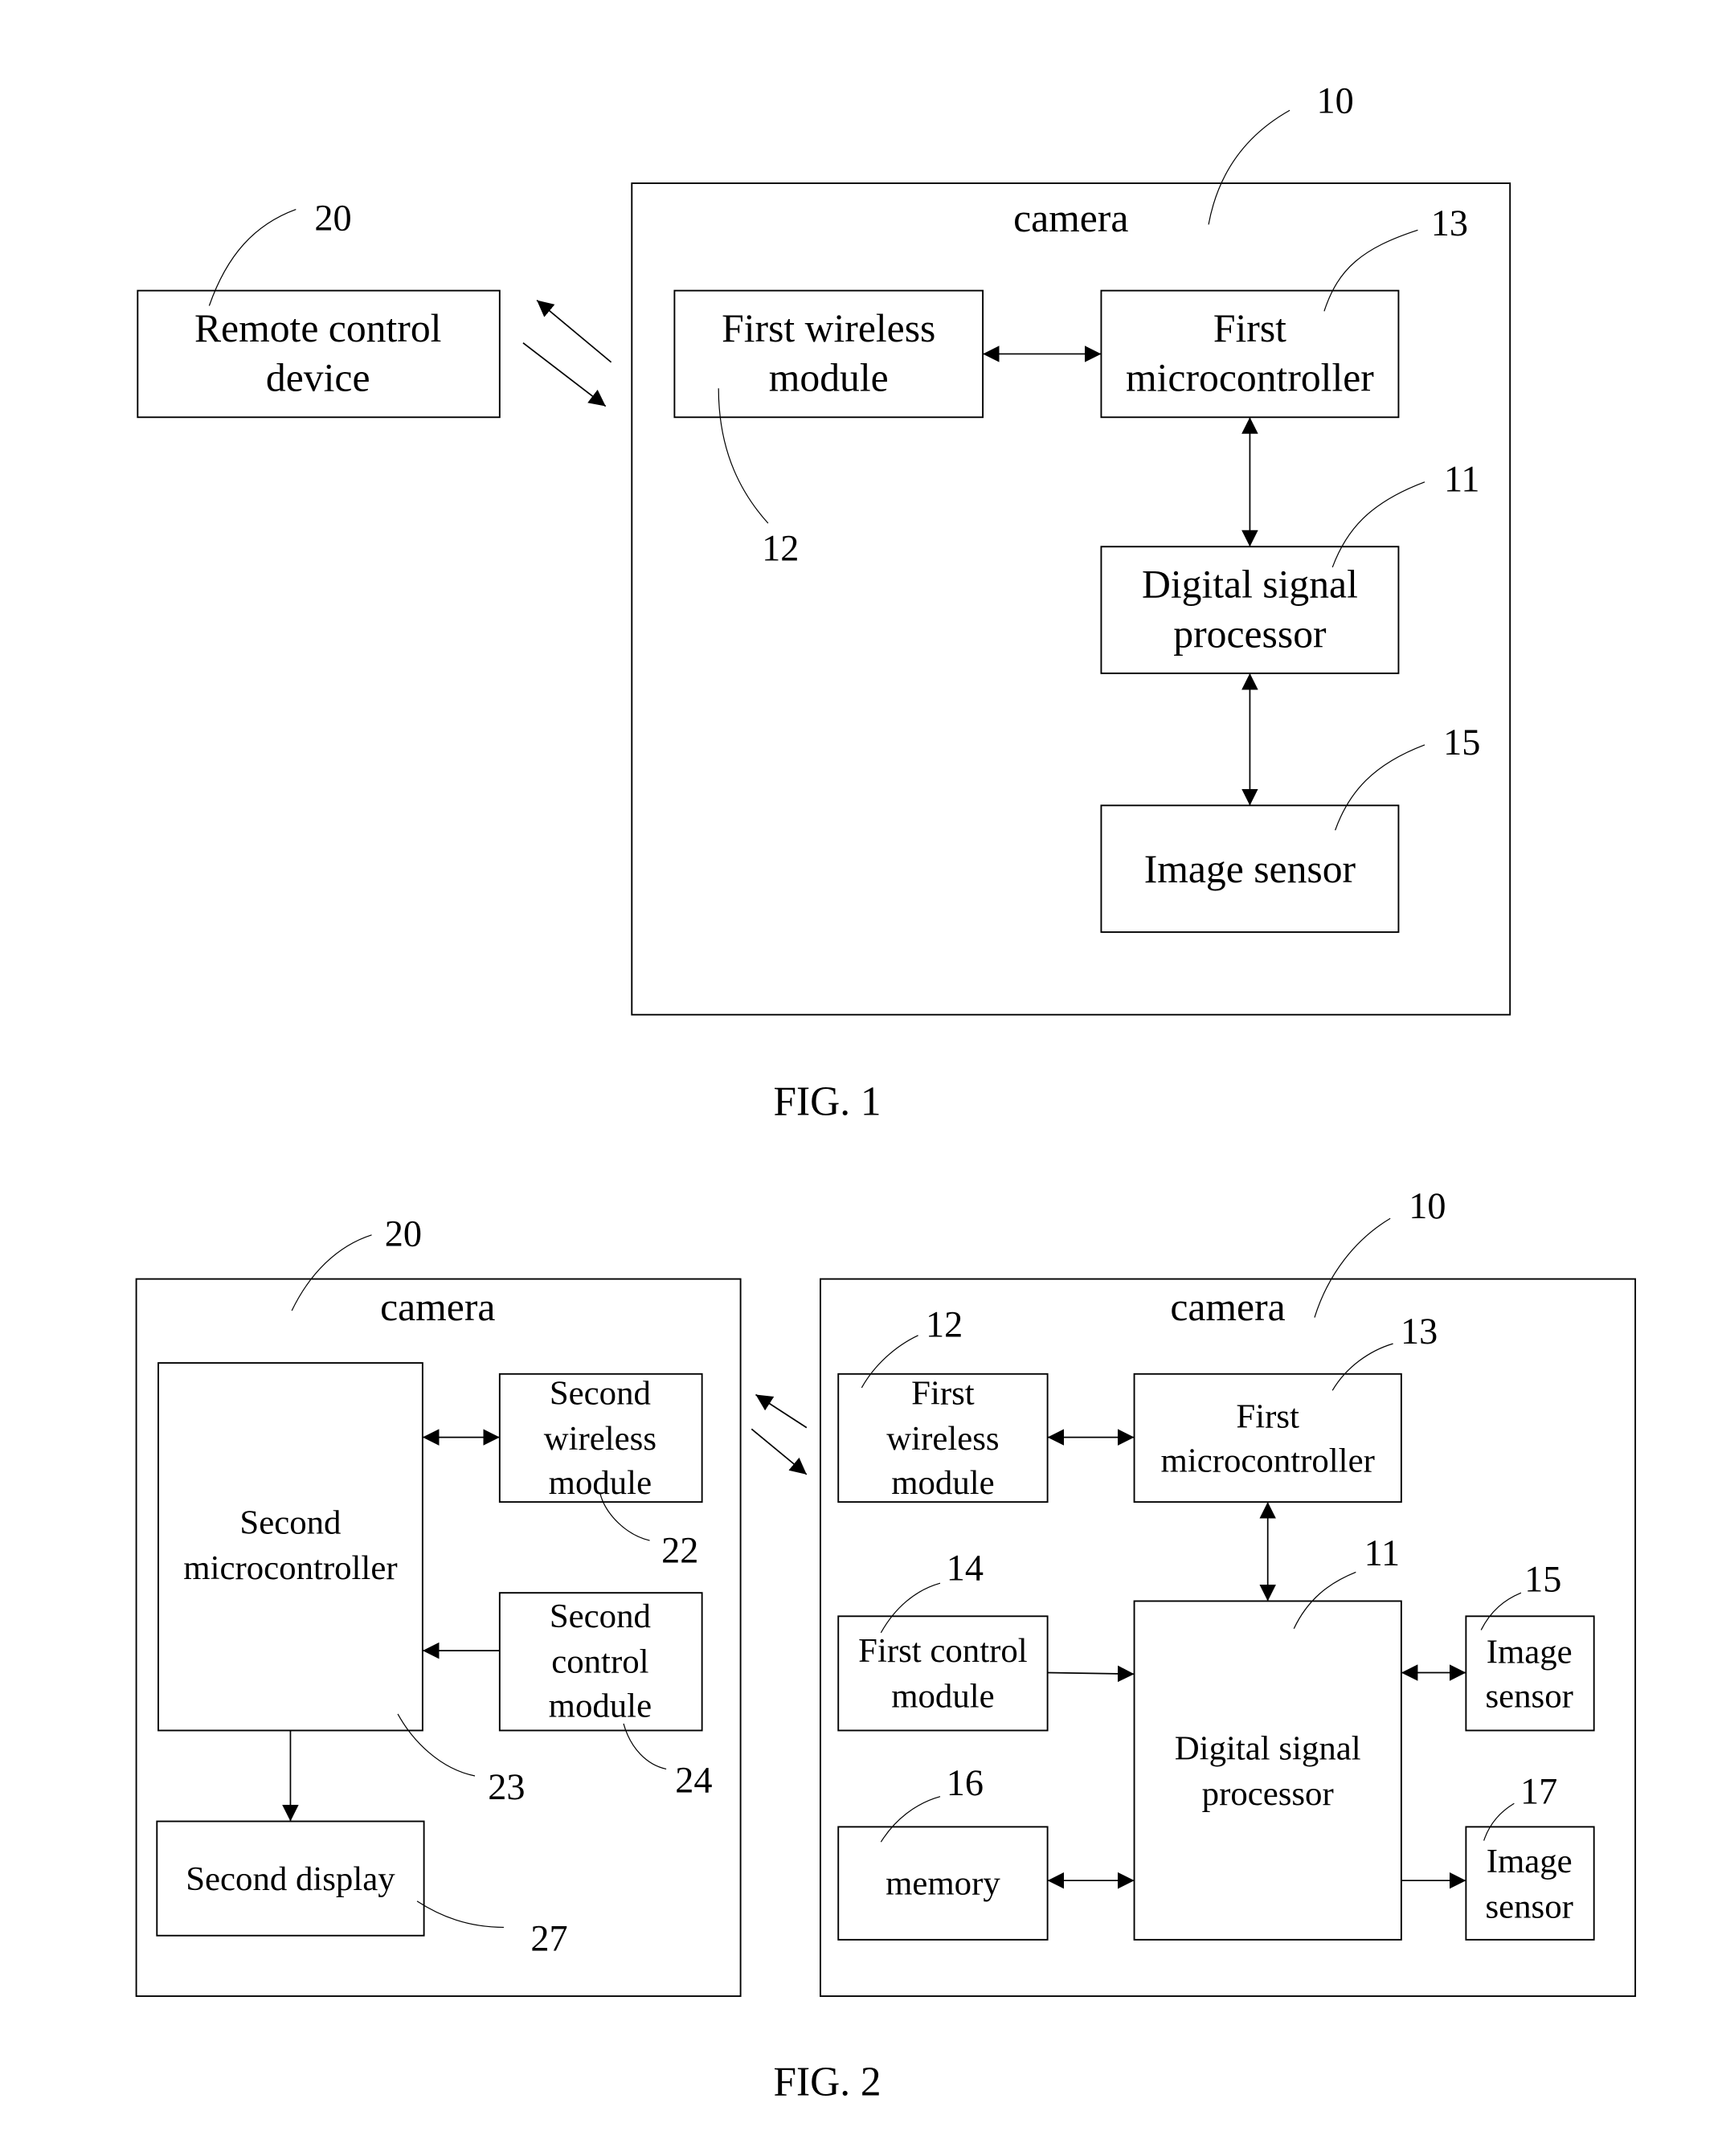  What do you see at coordinates (943, 1883) in the screenshot?
I see `memory-label: memory` at bounding box center [943, 1883].